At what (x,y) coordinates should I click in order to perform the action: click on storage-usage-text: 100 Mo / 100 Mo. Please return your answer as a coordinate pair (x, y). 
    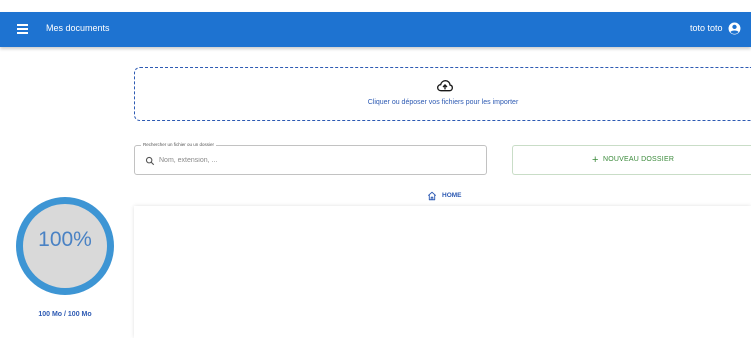
    Looking at the image, I should click on (65, 314).